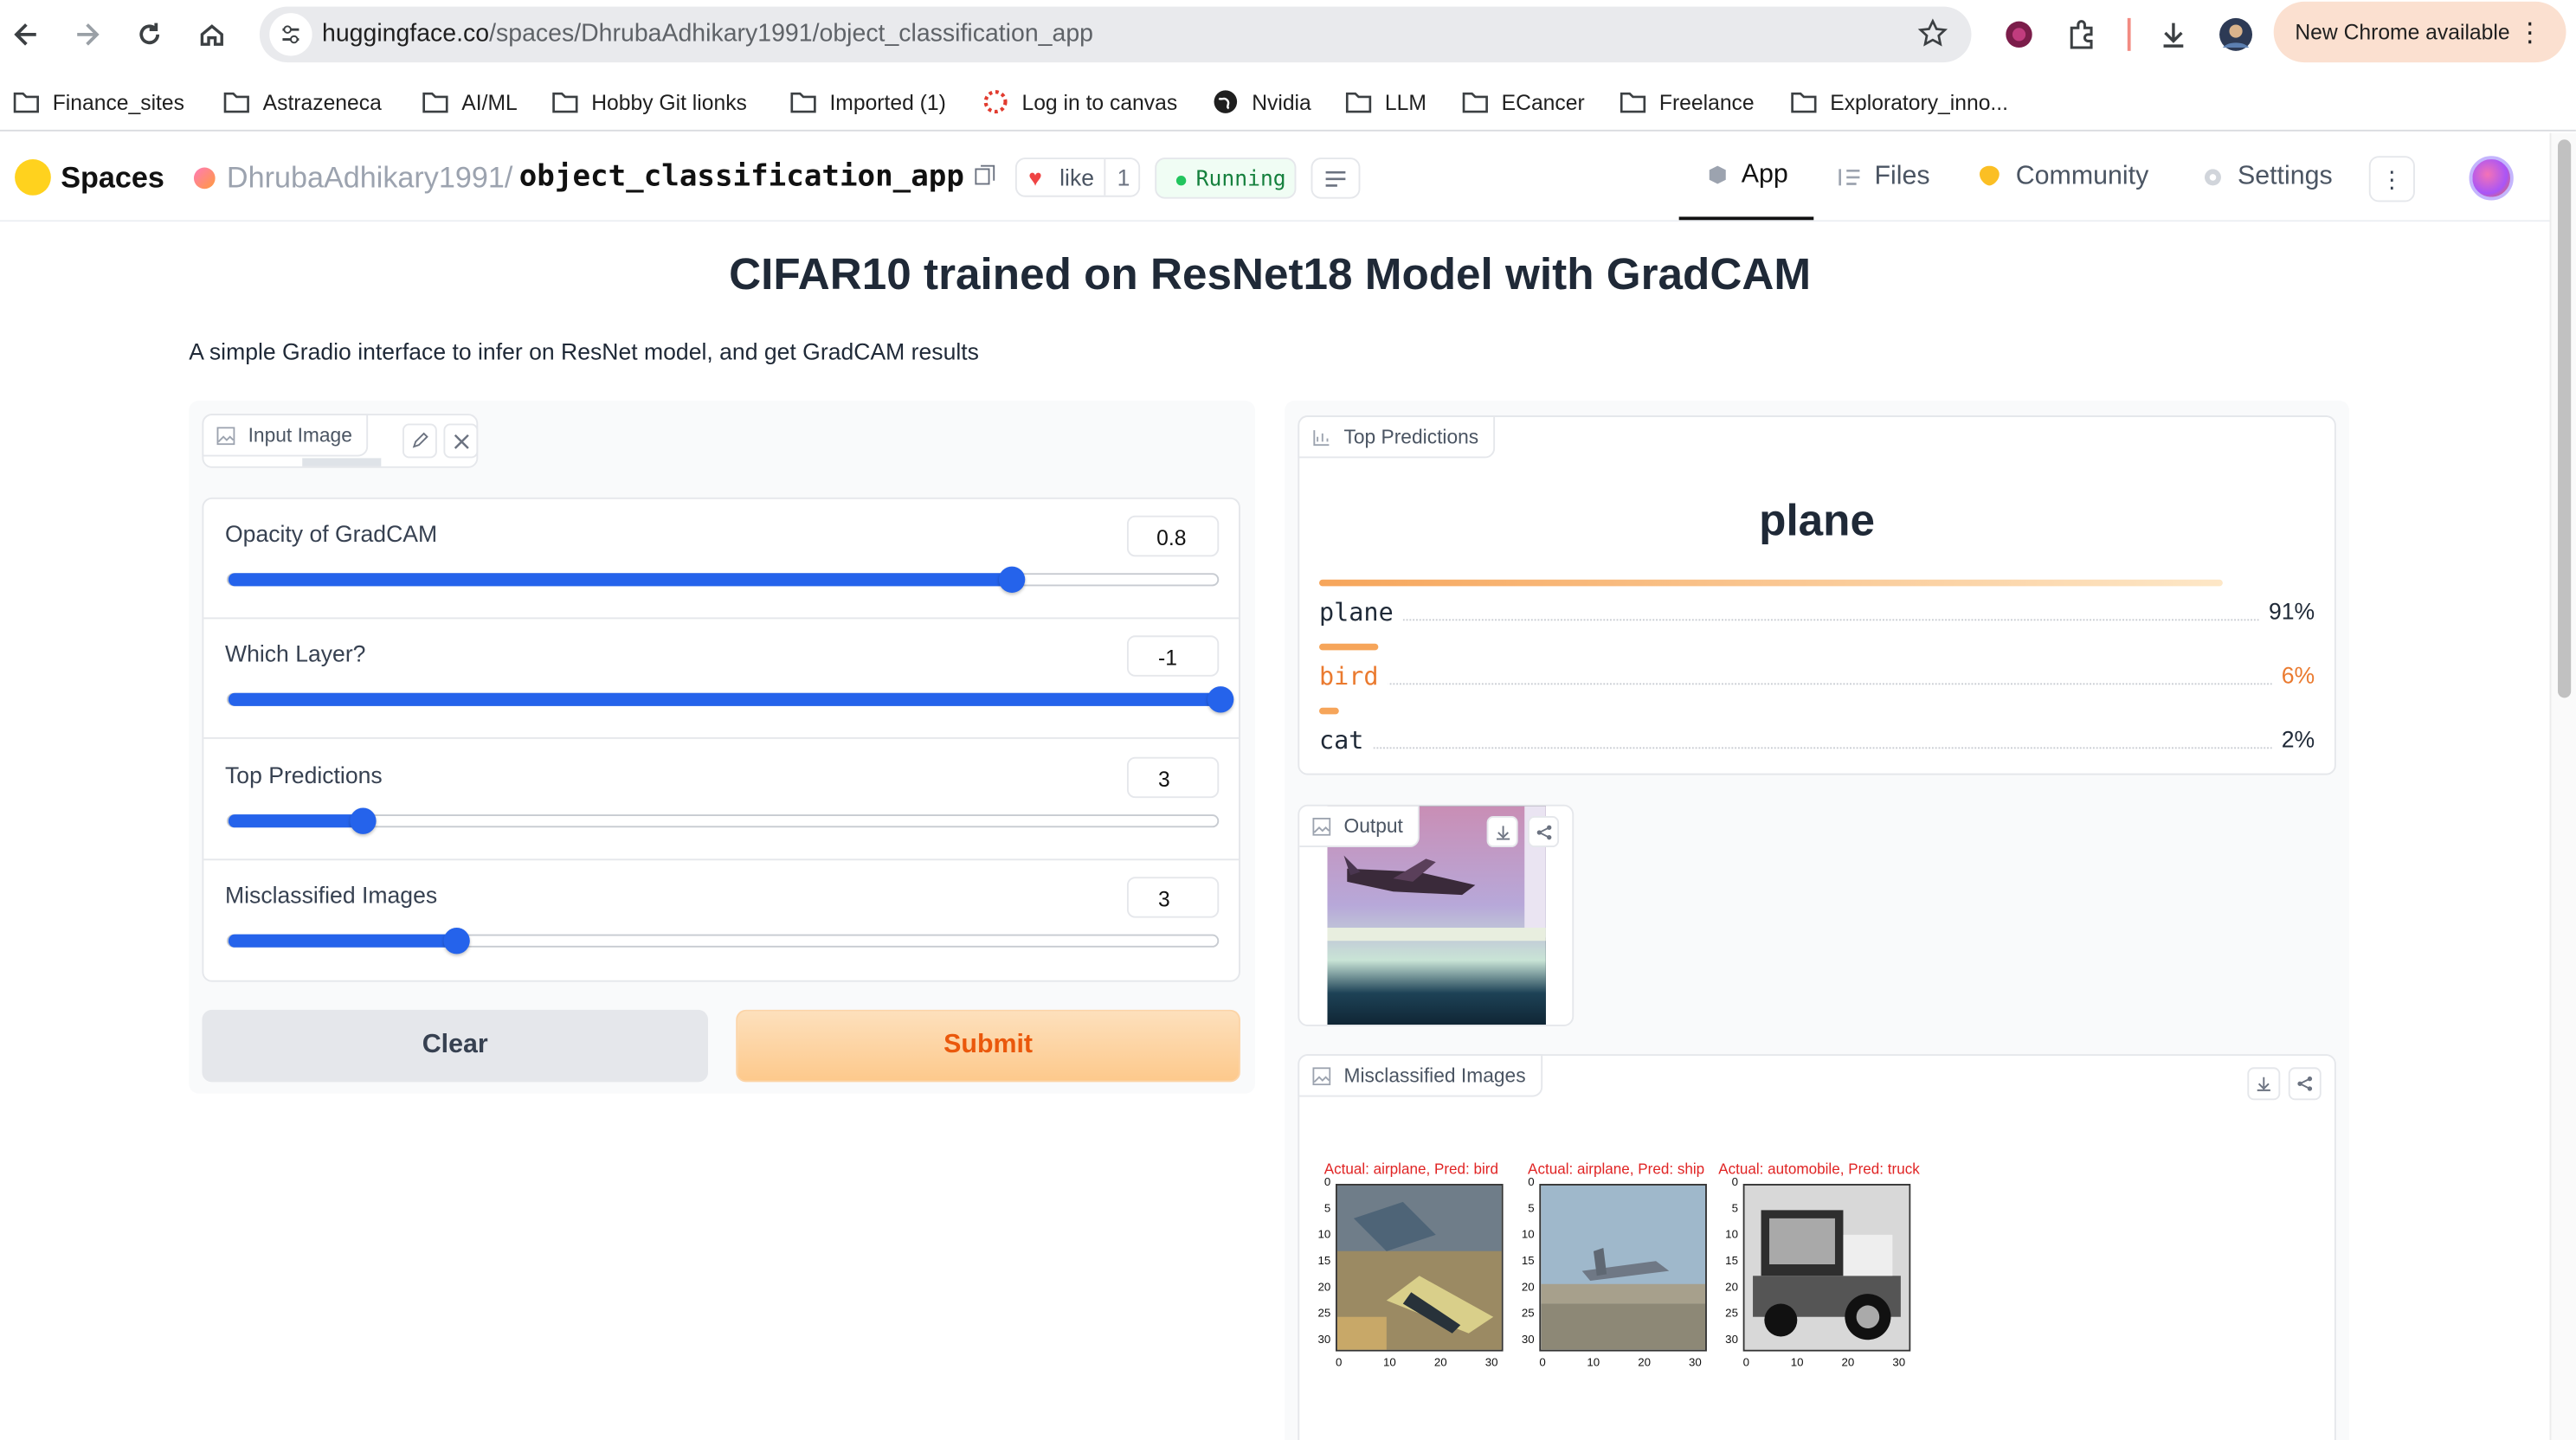 The height and width of the screenshot is (1440, 2576). I want to click on bookmark-item: Freelance, so click(1687, 102).